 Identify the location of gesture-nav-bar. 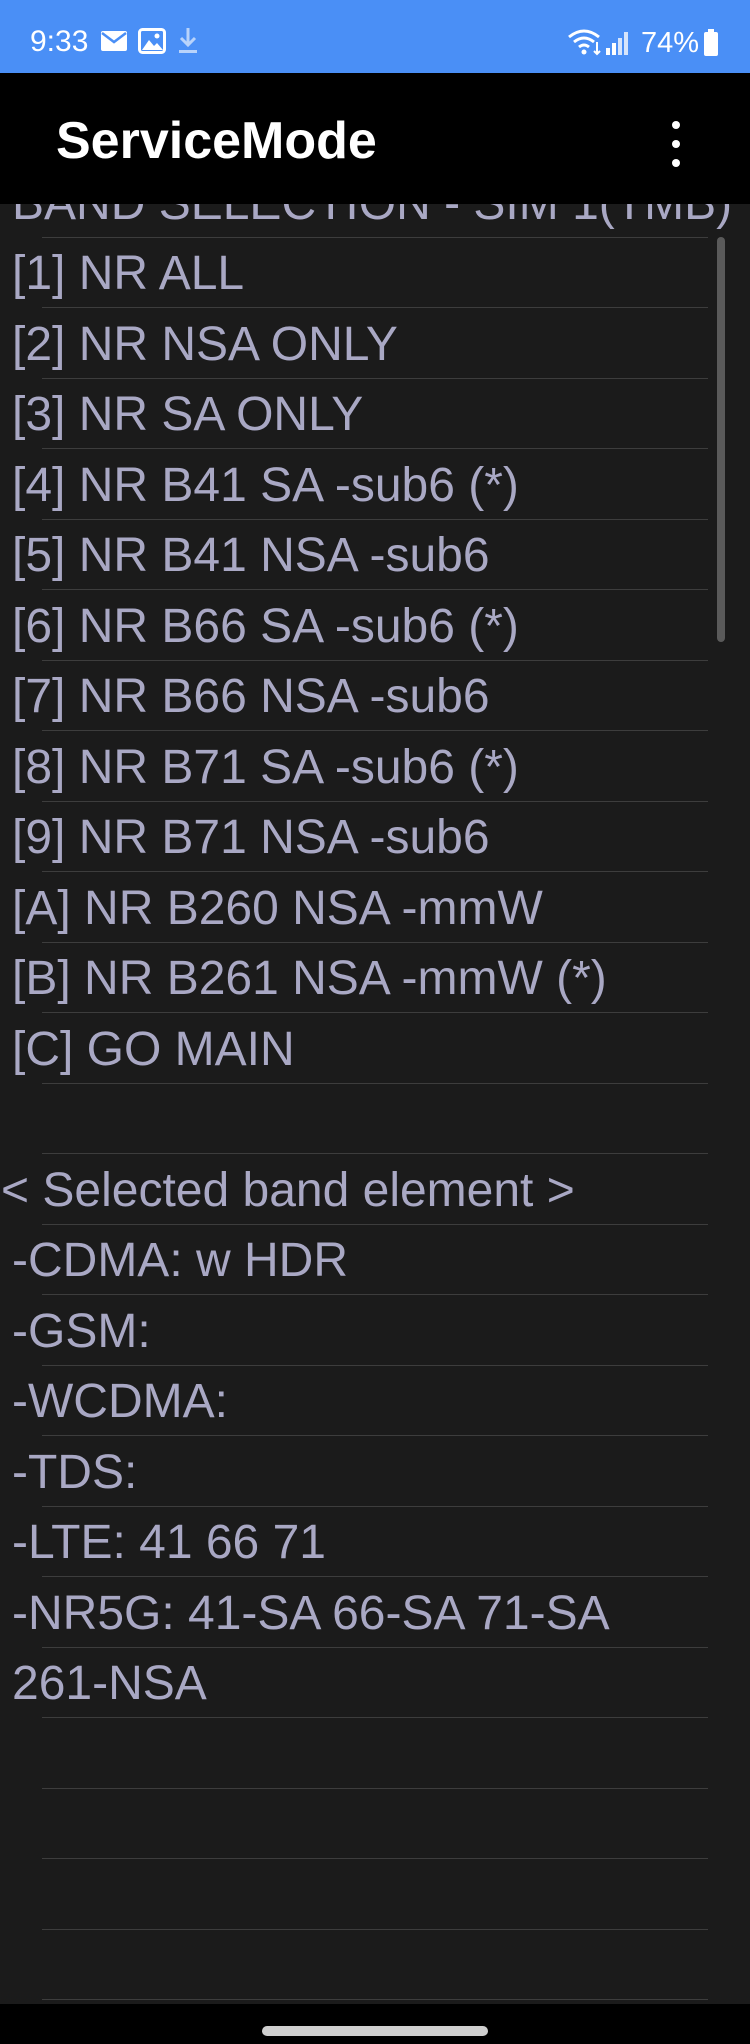
(375, 2024).